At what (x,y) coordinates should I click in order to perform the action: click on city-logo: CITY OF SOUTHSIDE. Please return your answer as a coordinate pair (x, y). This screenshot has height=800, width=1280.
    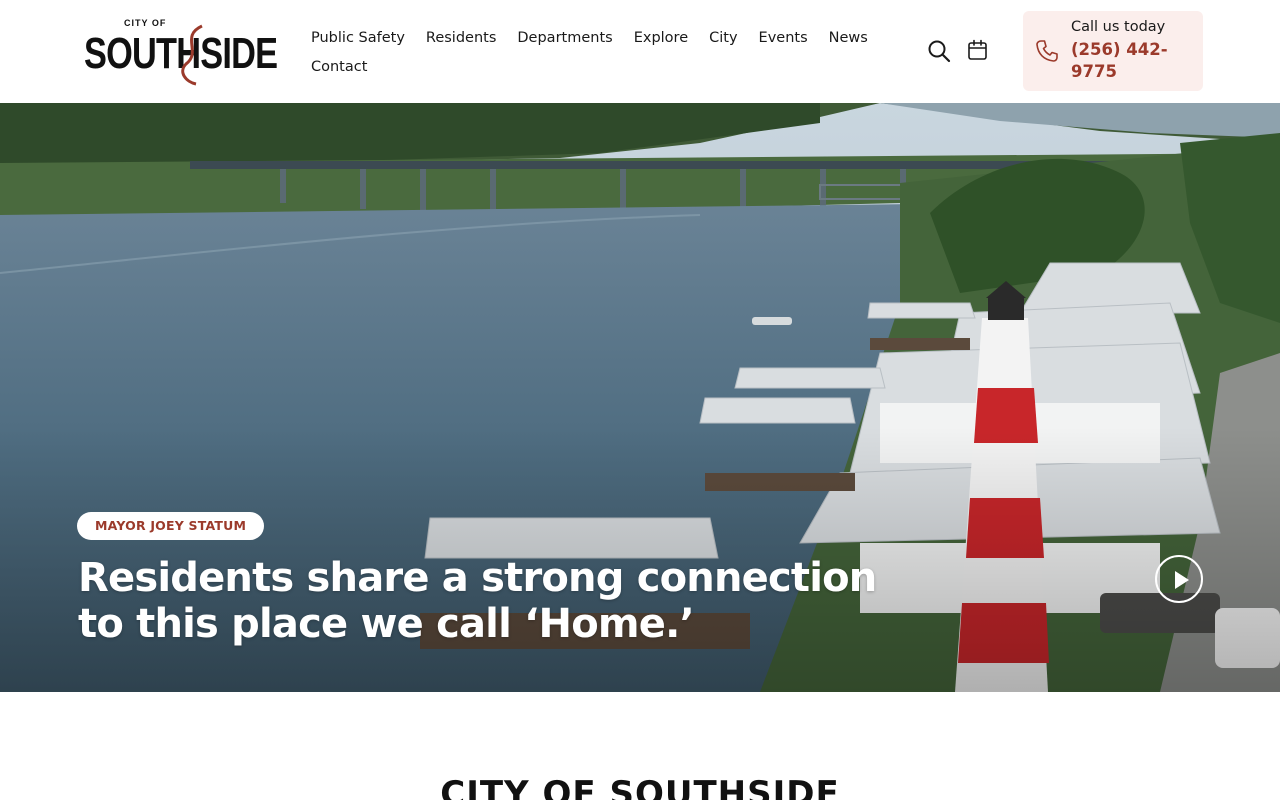
    Looking at the image, I should click on (181, 51).